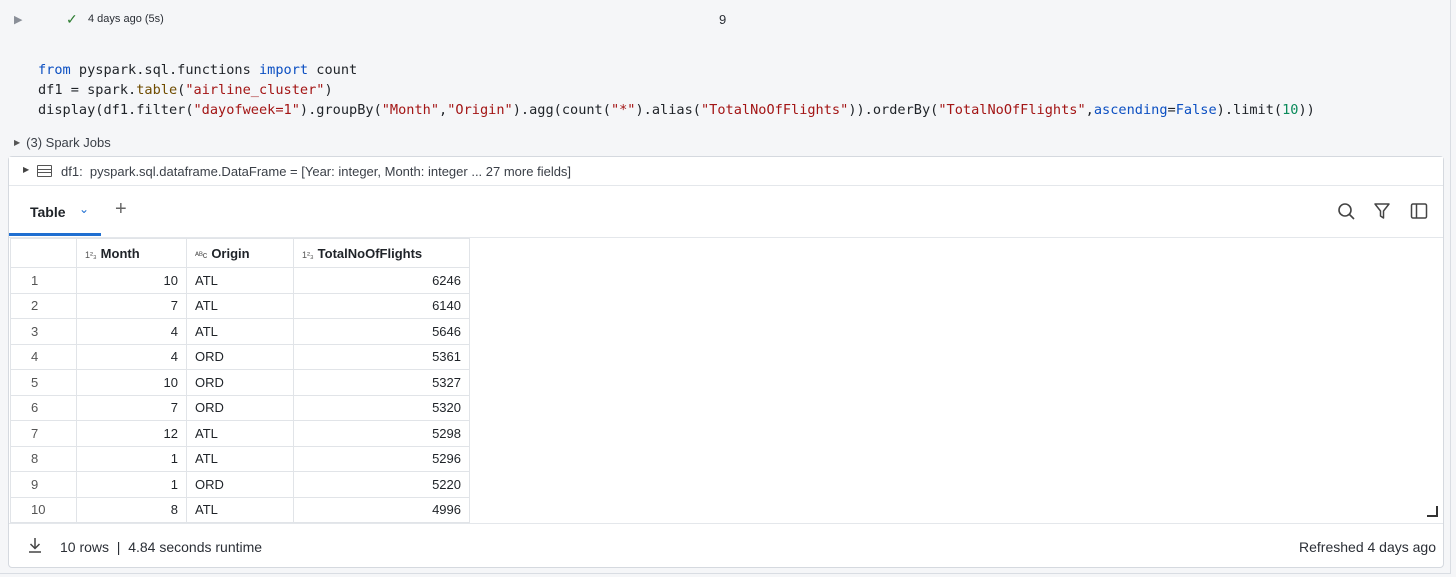 The width and height of the screenshot is (1456, 577). I want to click on total-flights-cell: 6140, so click(381, 305).